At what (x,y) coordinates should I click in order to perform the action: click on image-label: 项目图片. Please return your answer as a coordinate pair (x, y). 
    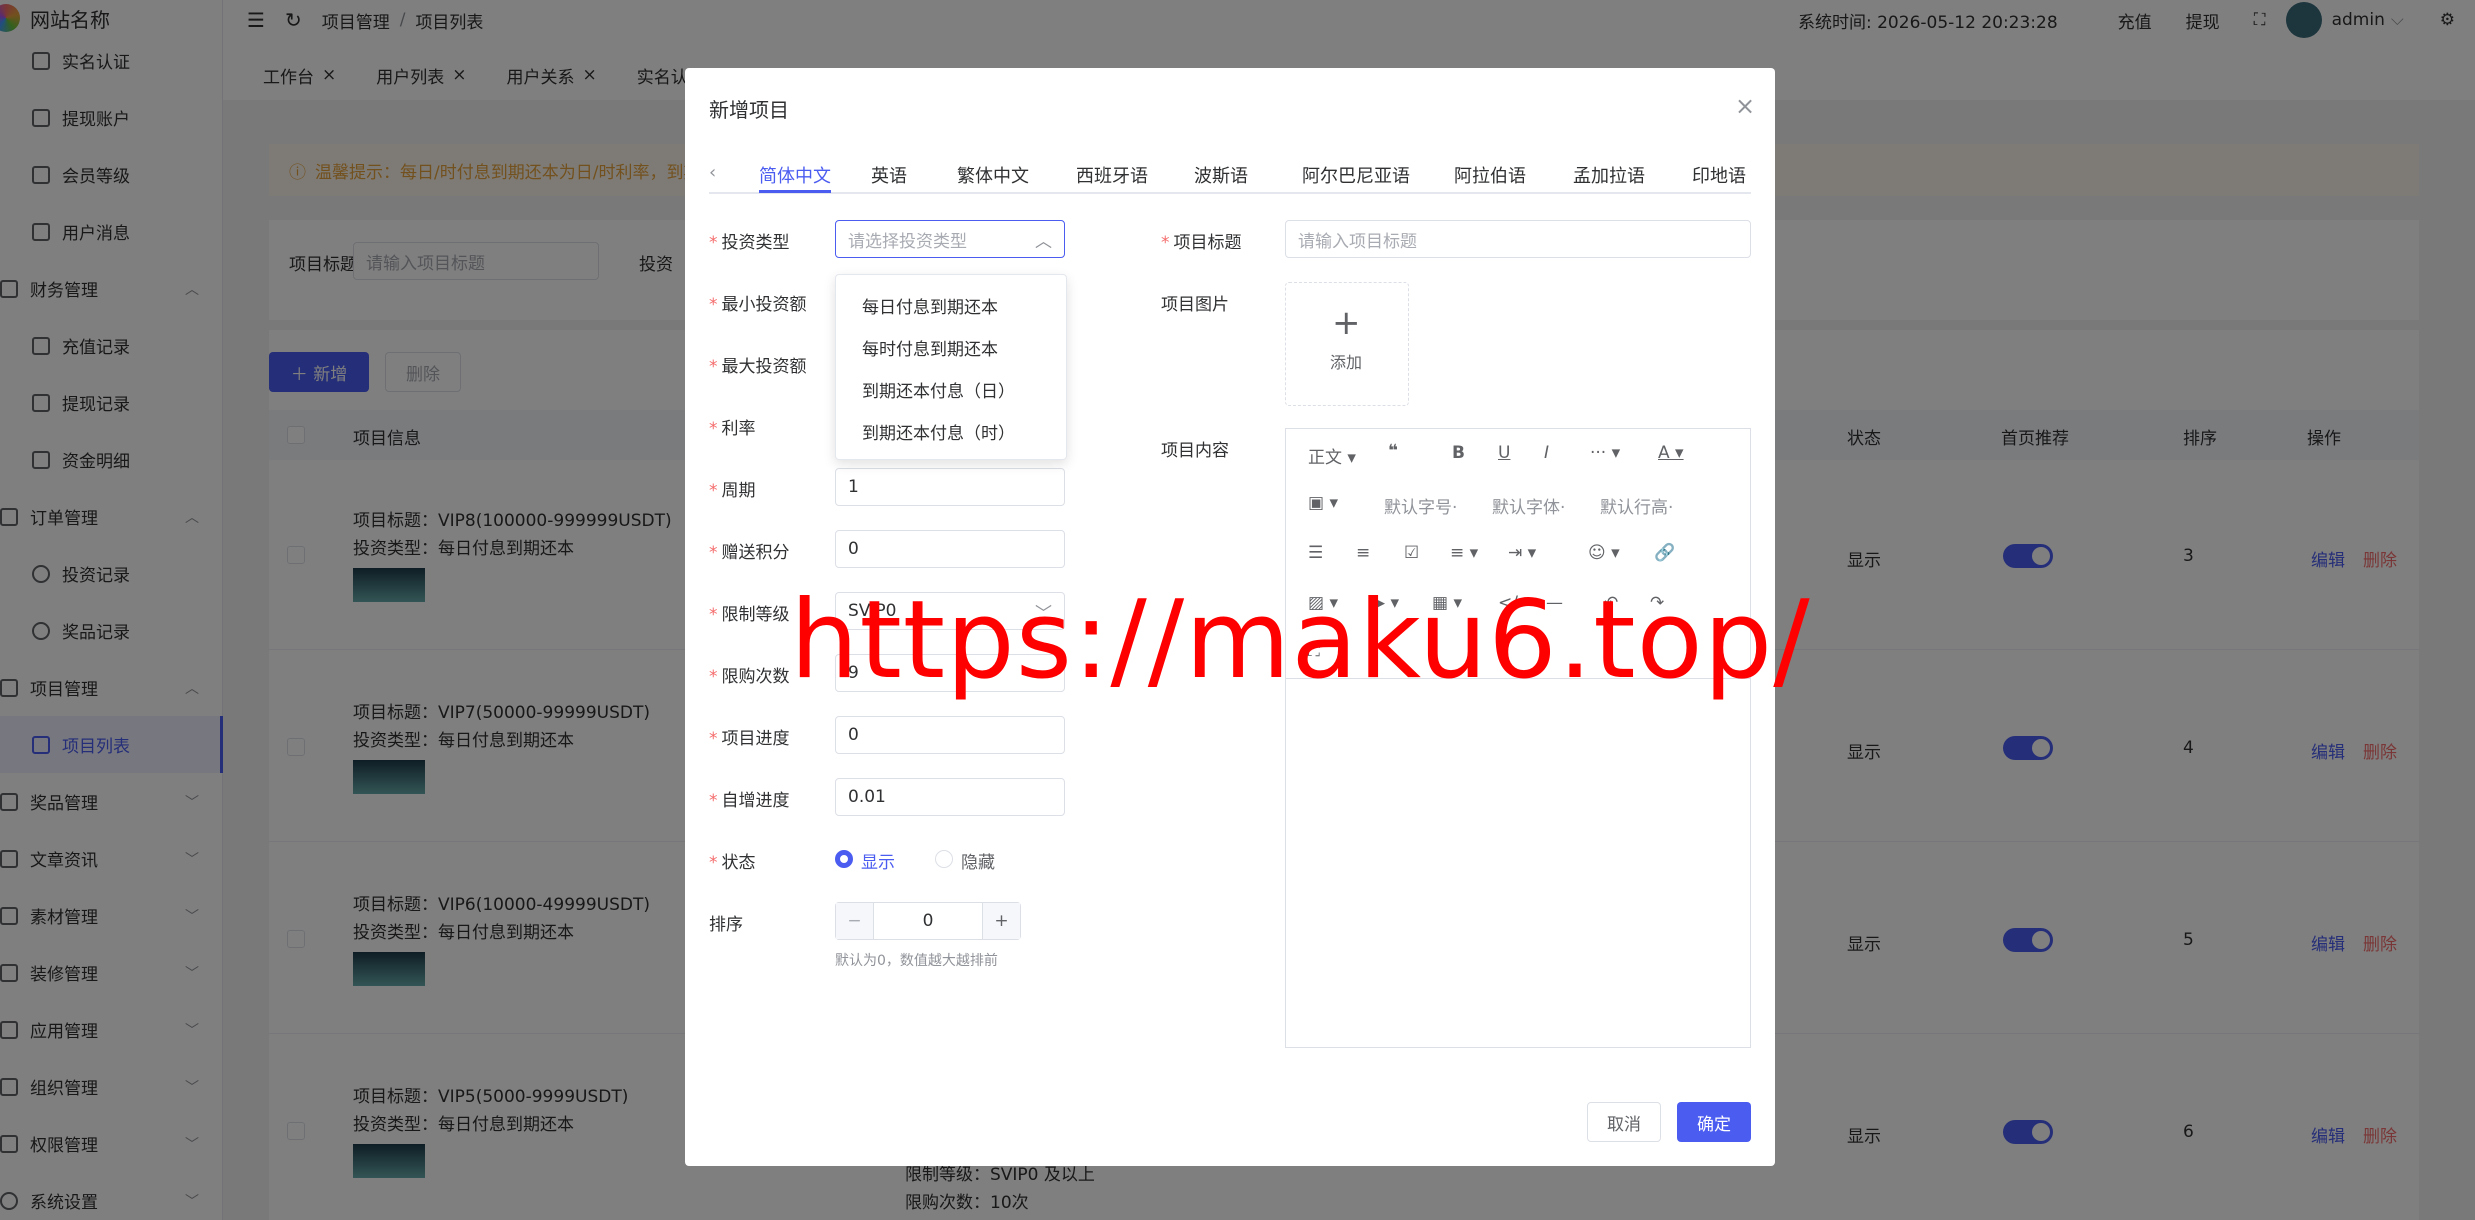
    Looking at the image, I should click on (1195, 305).